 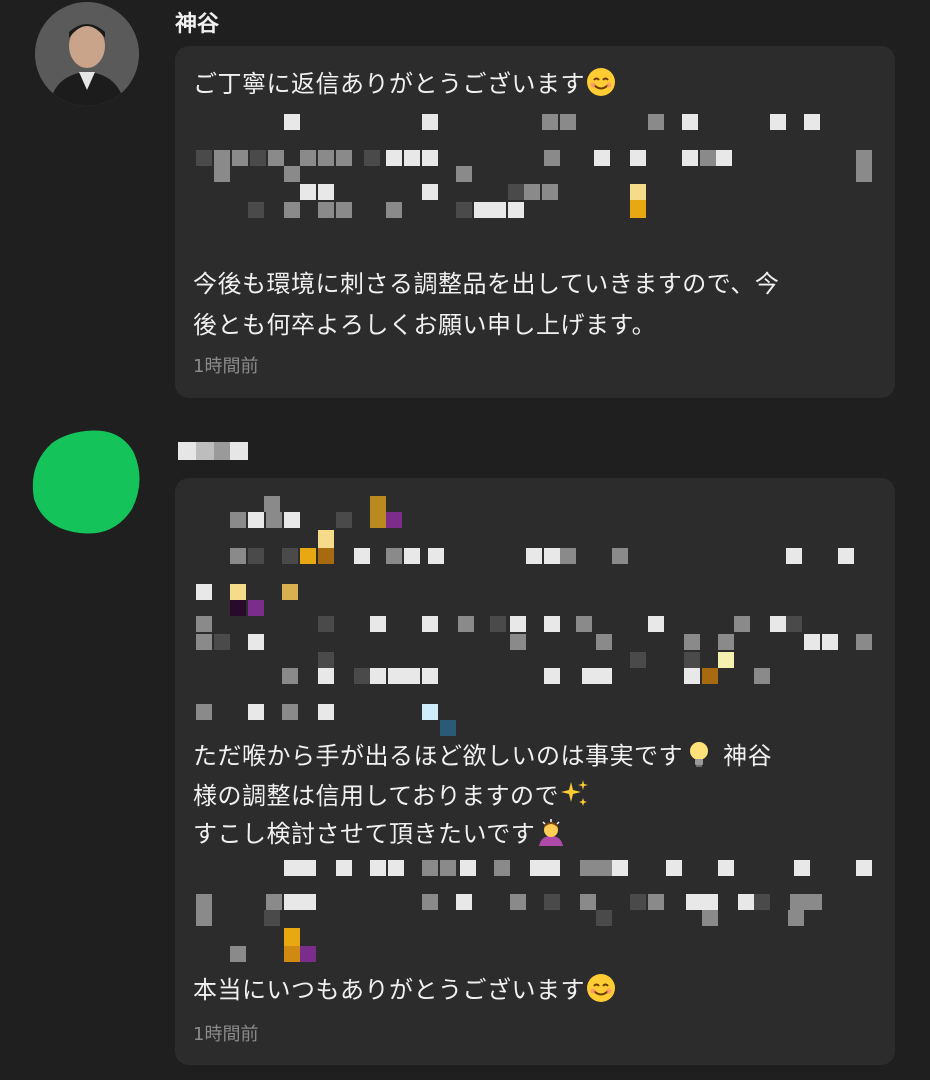 What do you see at coordinates (389, 990) in the screenshot?
I see `message-text: 本当にいつもありがとうございます` at bounding box center [389, 990].